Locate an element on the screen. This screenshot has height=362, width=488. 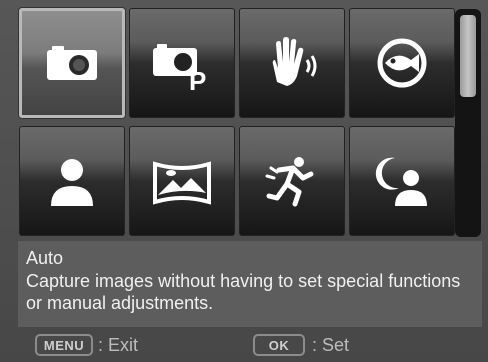
menu-key-label: : Exit is located at coordinates (118, 345).